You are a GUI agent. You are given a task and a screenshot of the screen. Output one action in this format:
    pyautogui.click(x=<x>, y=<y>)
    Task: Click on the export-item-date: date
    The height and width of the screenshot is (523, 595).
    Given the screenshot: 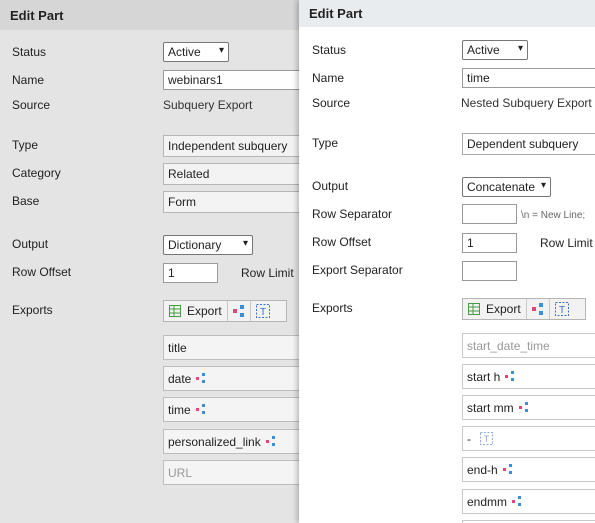 What is the action you would take?
    pyautogui.click(x=236, y=378)
    